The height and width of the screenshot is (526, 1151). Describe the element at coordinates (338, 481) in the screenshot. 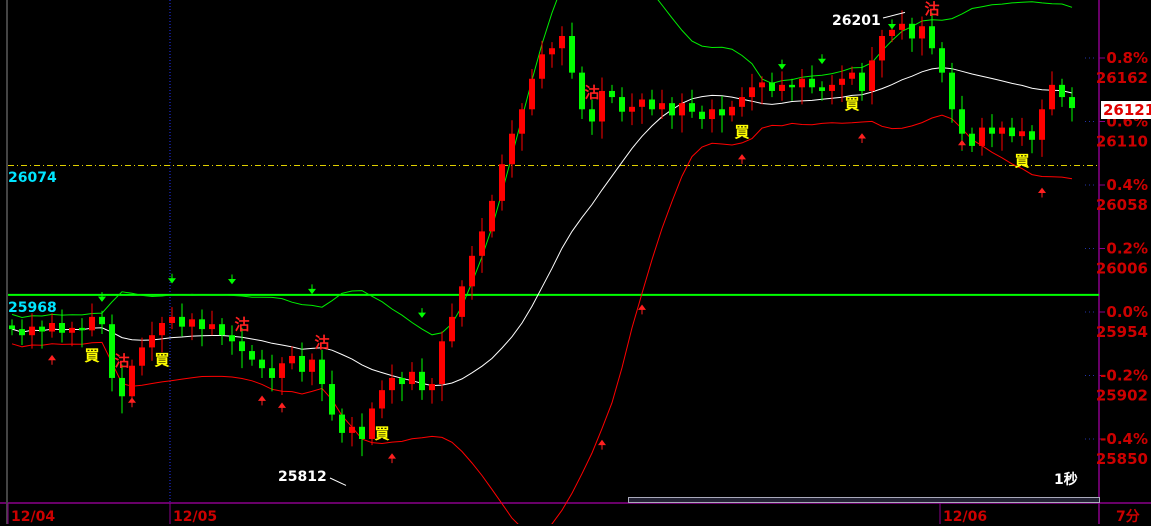

I see `low-pointer-line` at that location.